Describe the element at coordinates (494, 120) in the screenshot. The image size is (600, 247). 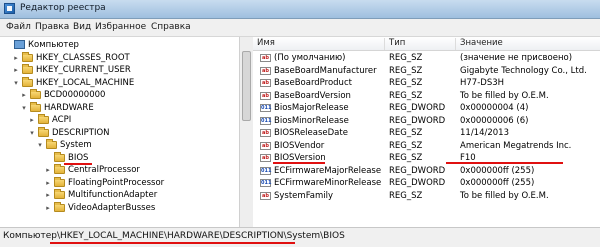
I see `value-data: 0x00000006 (6)` at that location.